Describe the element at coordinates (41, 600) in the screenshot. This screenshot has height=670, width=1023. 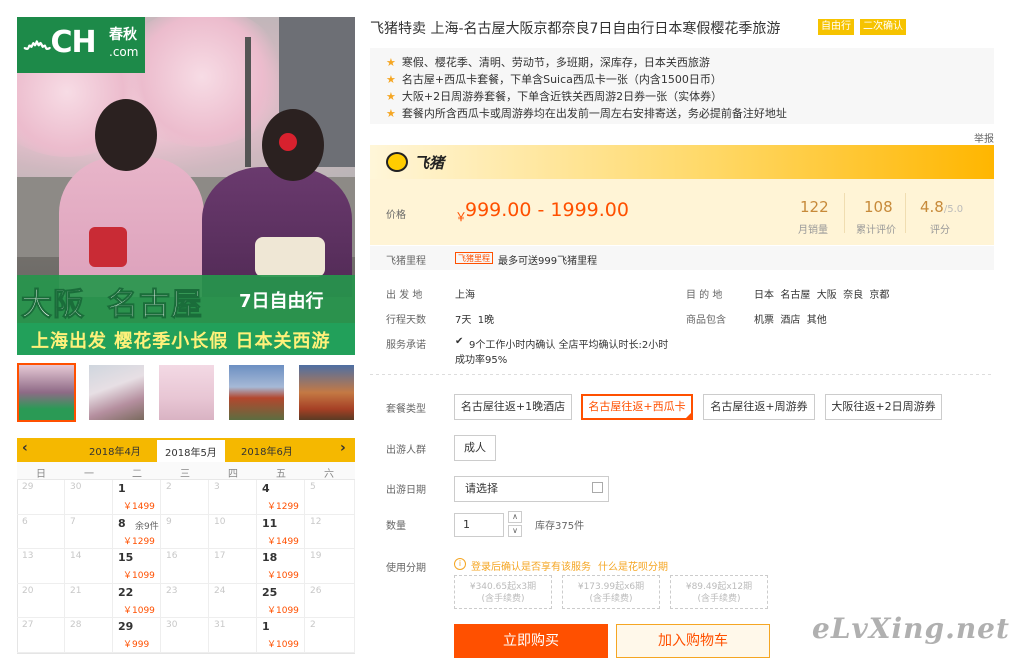
I see `calendar-day: 20` at that location.